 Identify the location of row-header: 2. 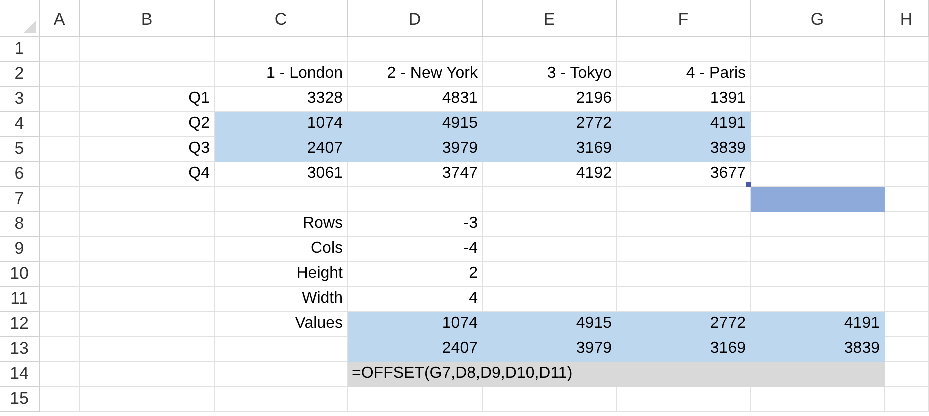
(20, 74).